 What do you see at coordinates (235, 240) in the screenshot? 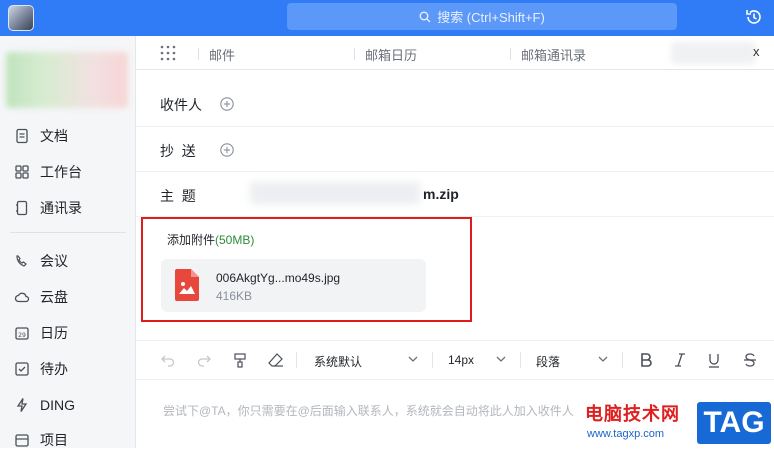
I see `attach-limit: (50MB)` at bounding box center [235, 240].